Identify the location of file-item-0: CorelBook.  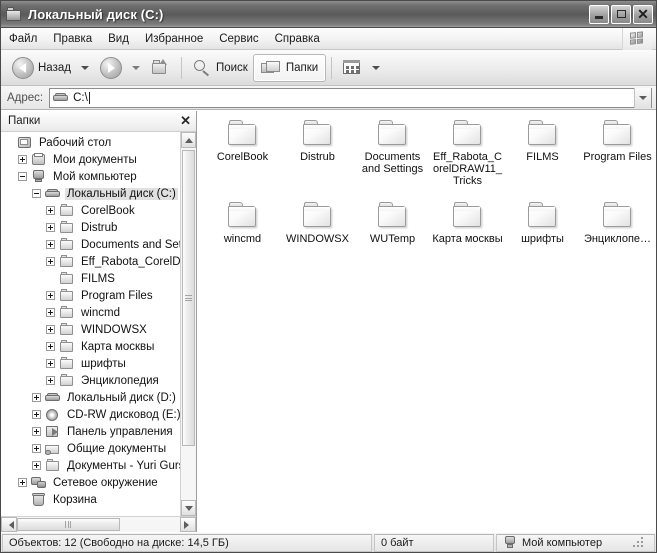
(242, 158).